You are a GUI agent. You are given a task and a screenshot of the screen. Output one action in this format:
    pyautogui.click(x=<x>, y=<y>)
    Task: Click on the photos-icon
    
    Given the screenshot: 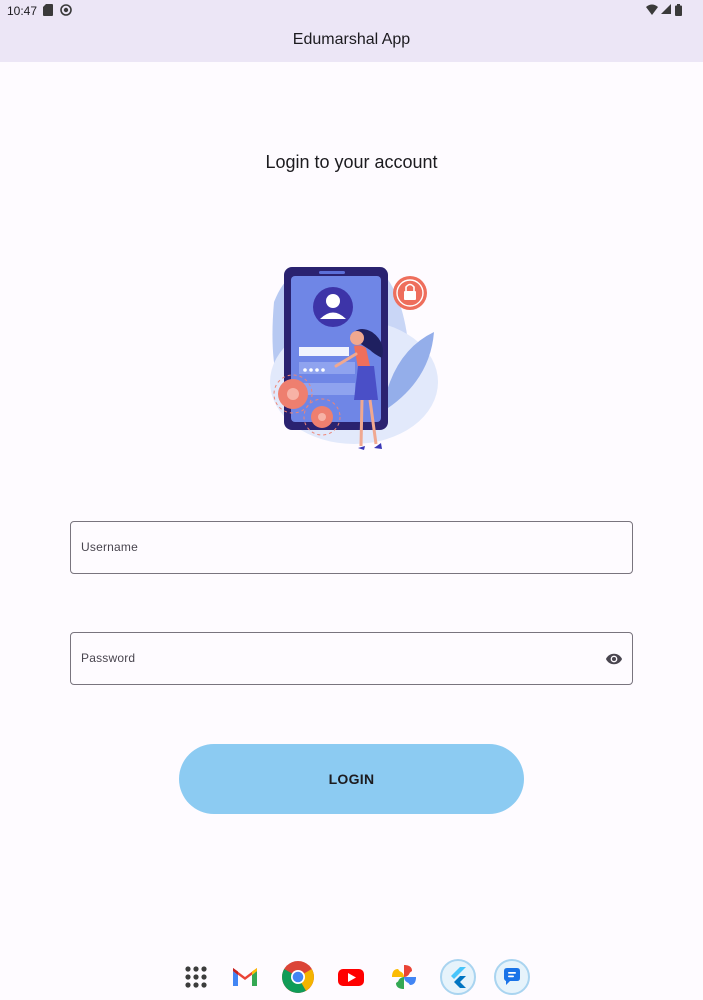 What is the action you would take?
    pyautogui.click(x=404, y=977)
    